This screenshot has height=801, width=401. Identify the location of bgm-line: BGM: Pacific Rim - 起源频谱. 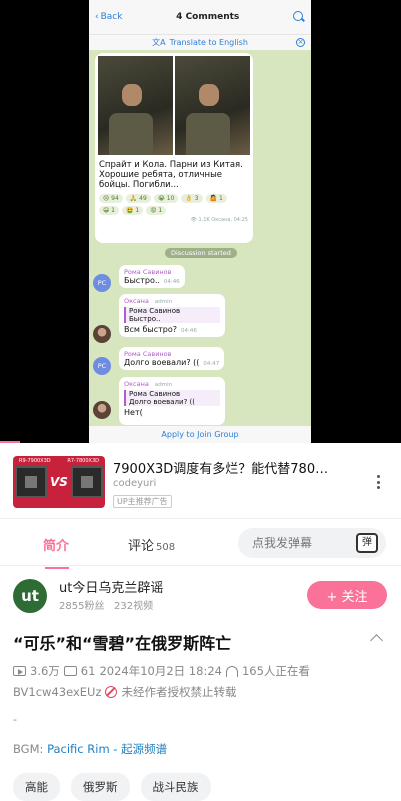
(90, 749).